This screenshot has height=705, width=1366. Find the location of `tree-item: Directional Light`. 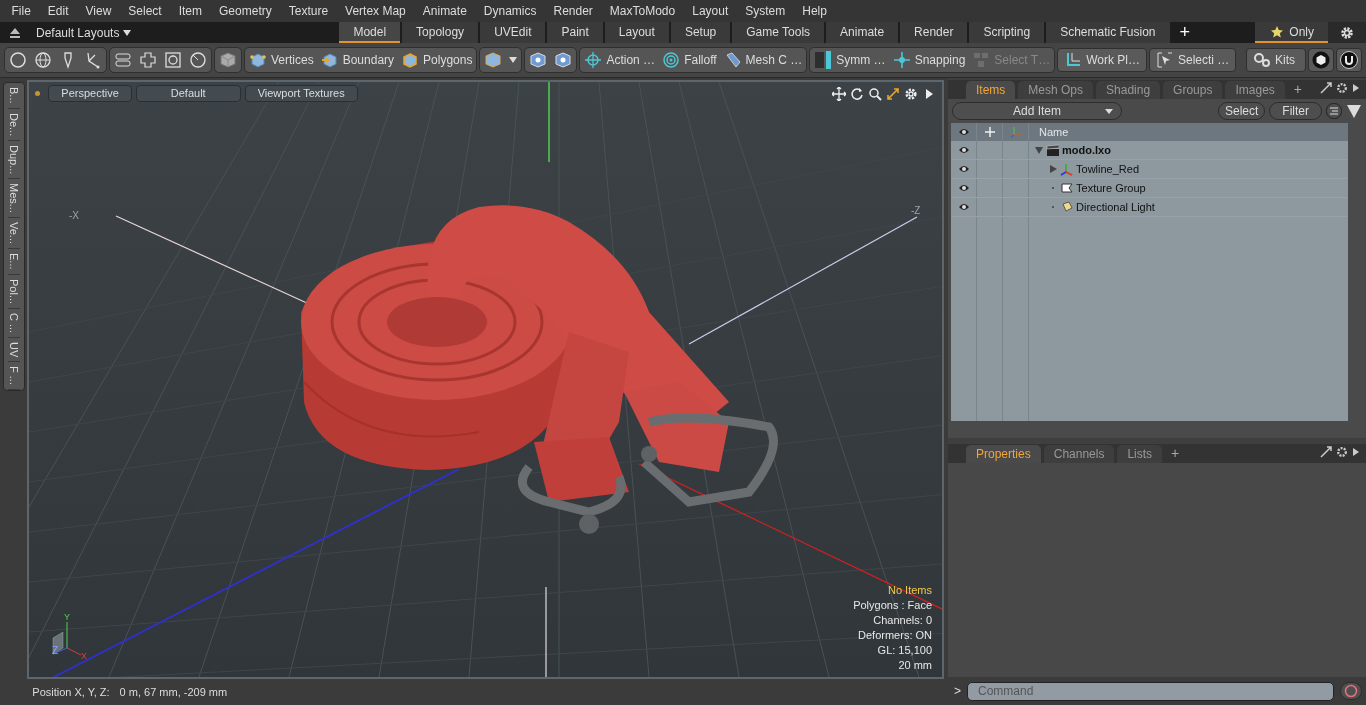

tree-item: Directional Light is located at coordinates (1115, 207).